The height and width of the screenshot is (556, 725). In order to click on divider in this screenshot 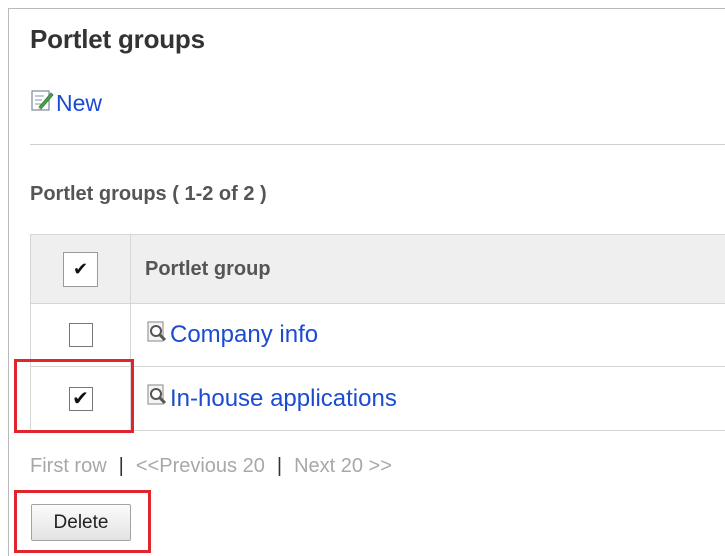, I will do `click(377, 144)`.